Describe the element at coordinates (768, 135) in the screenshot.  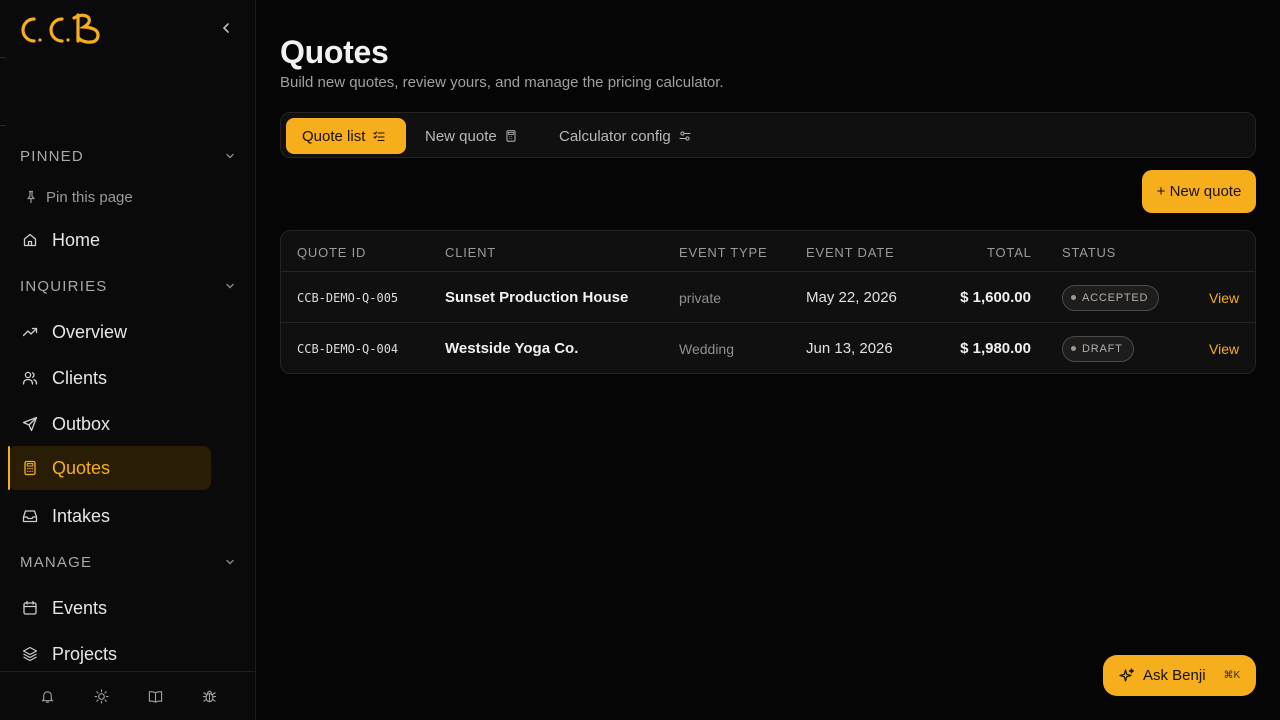
I see `tab-bar: Quote list New quote Calculator config` at that location.